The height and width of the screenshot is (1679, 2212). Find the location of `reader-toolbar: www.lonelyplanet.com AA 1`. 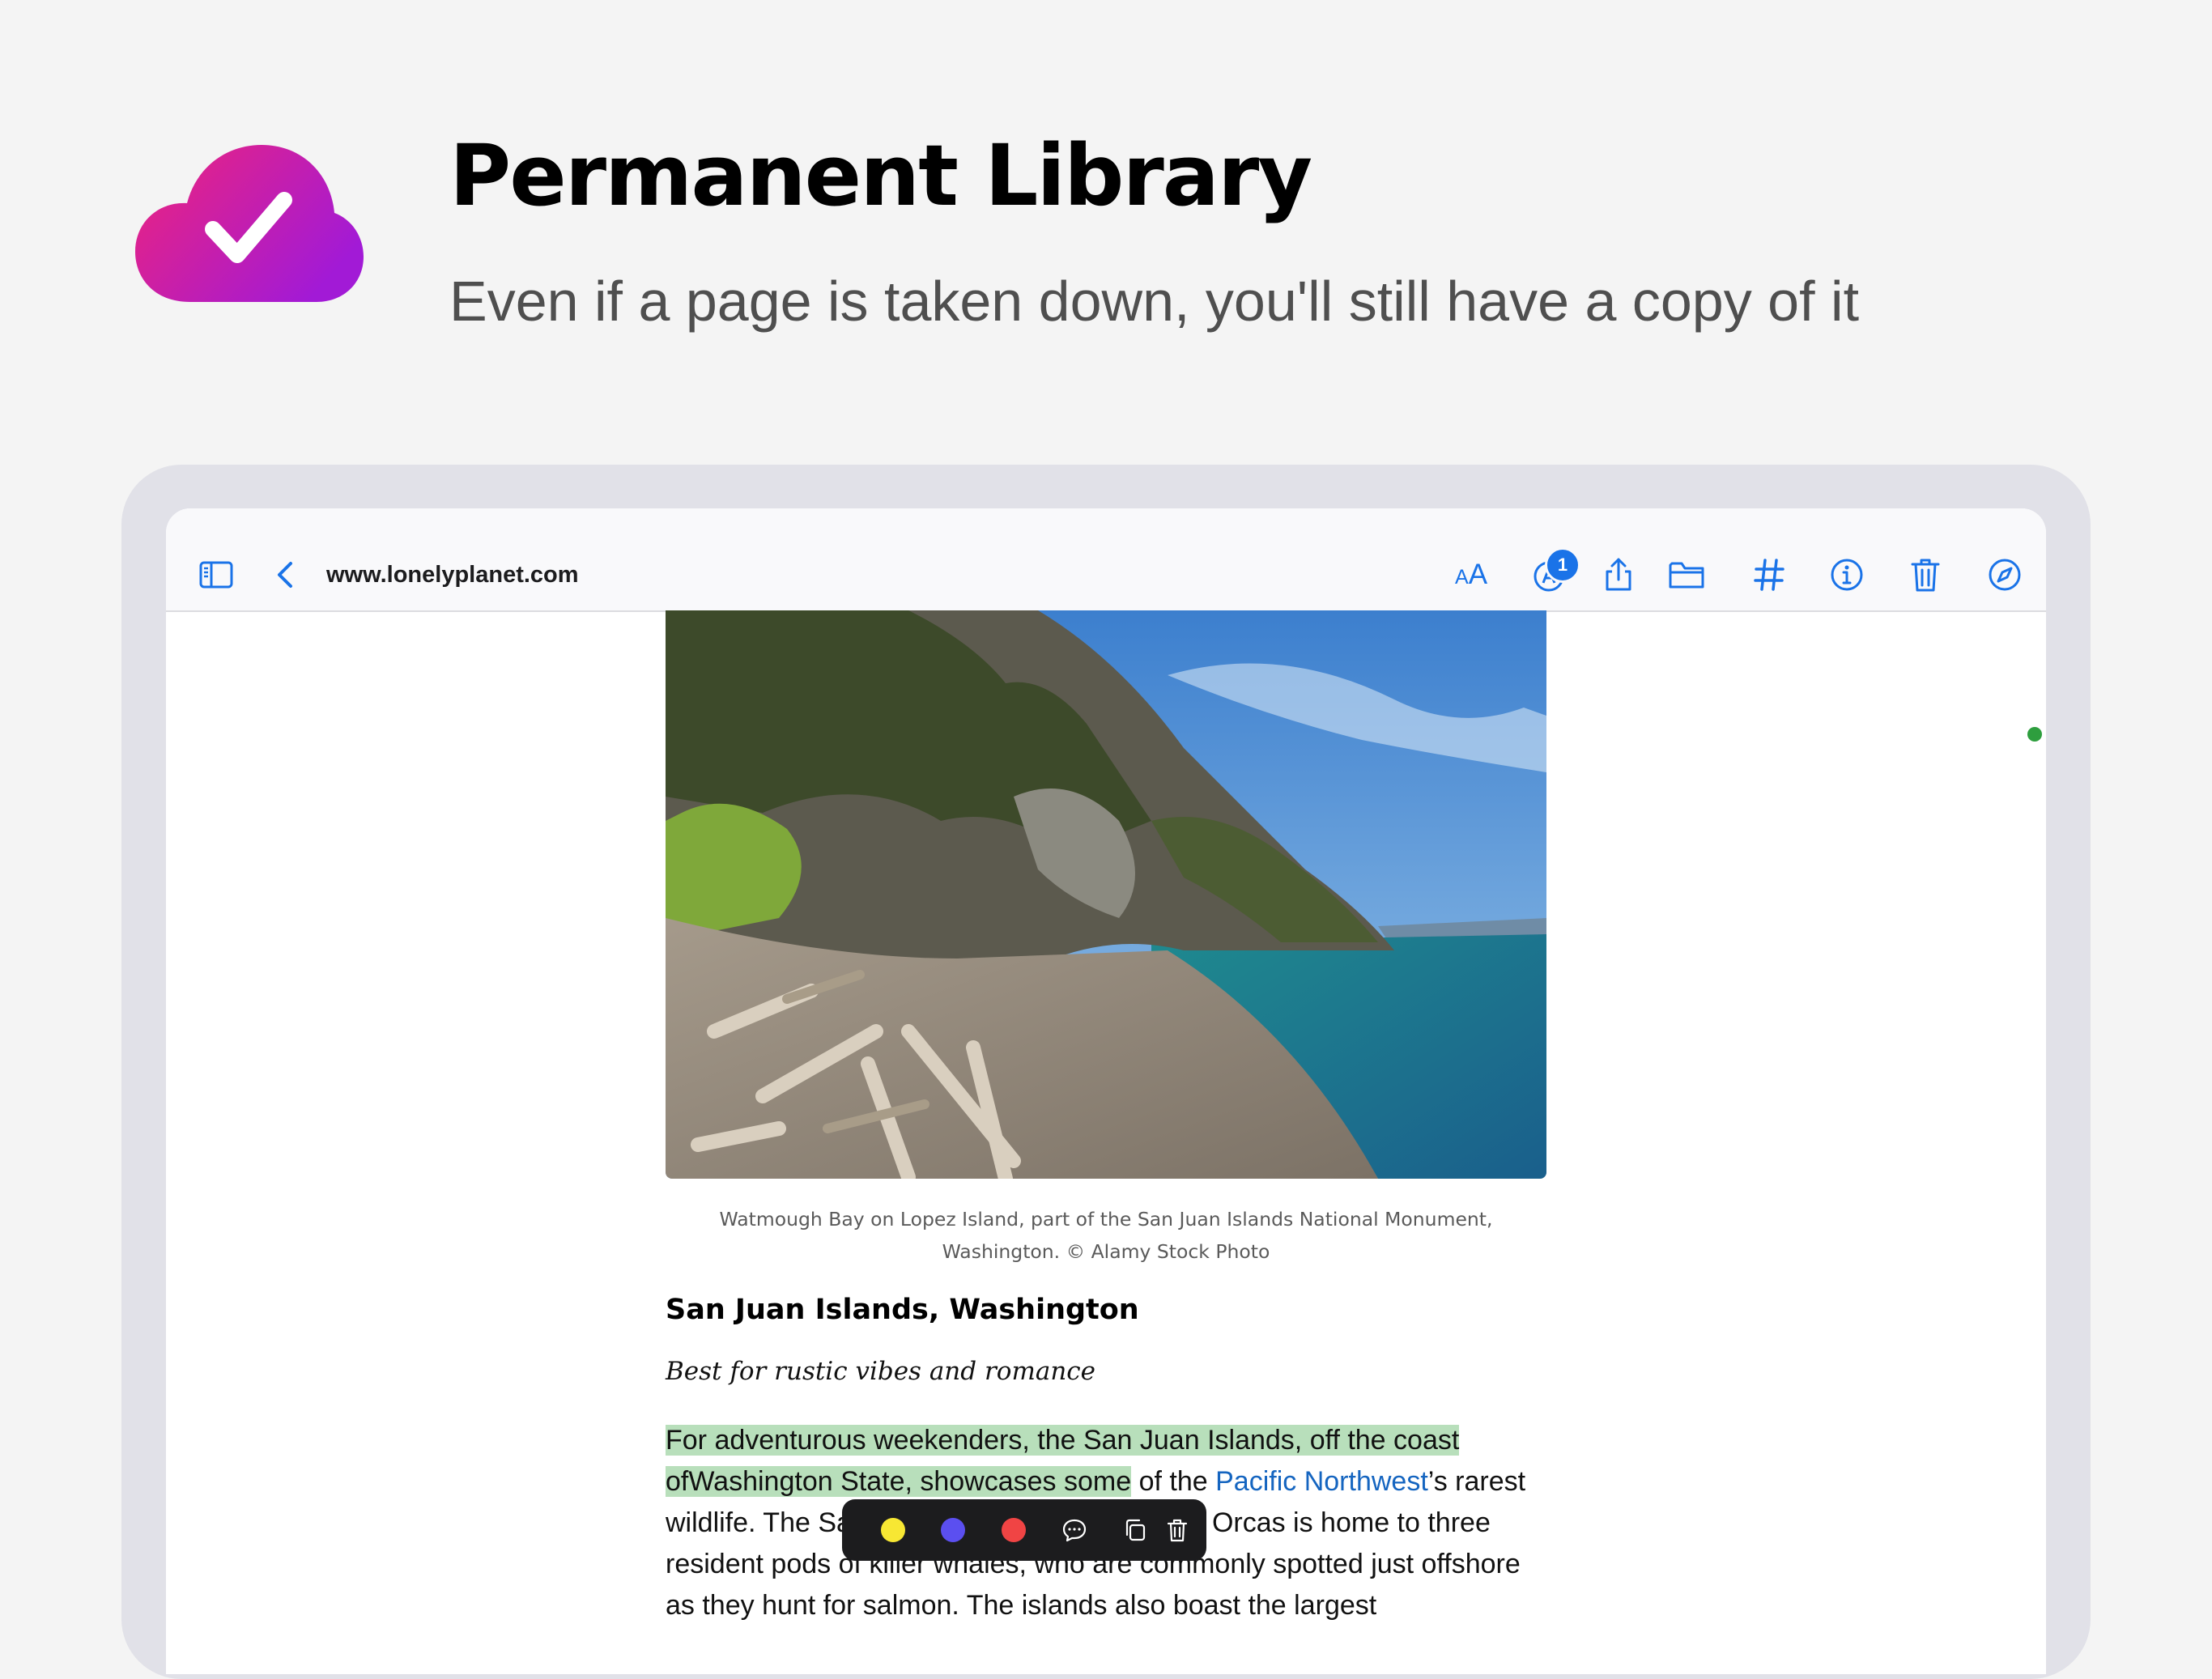

reader-toolbar: www.lonelyplanet.com AA 1 is located at coordinates (1106, 560).